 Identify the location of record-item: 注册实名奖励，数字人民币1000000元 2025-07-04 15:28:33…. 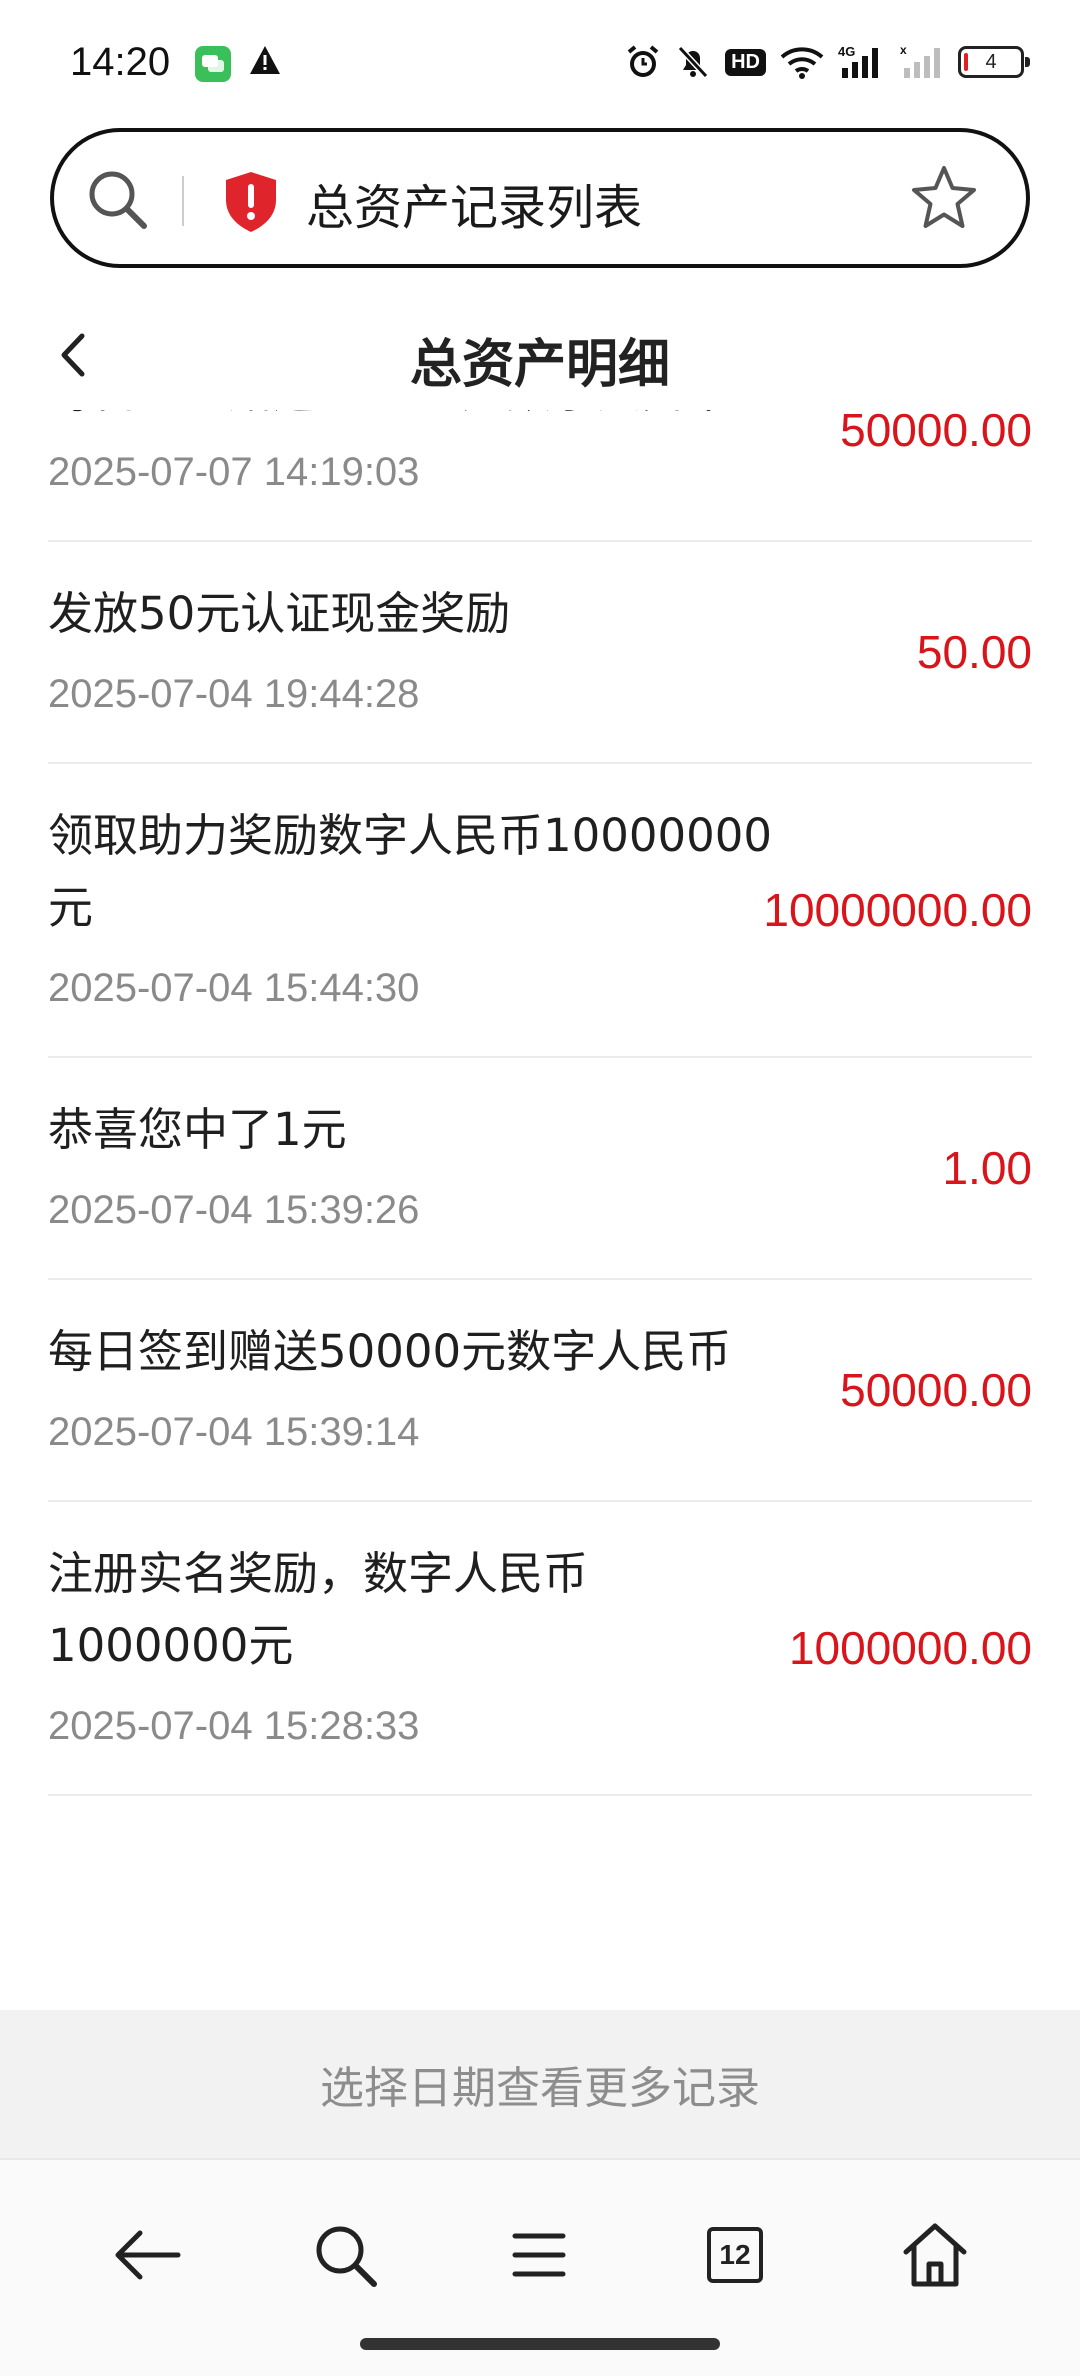
(540, 1649).